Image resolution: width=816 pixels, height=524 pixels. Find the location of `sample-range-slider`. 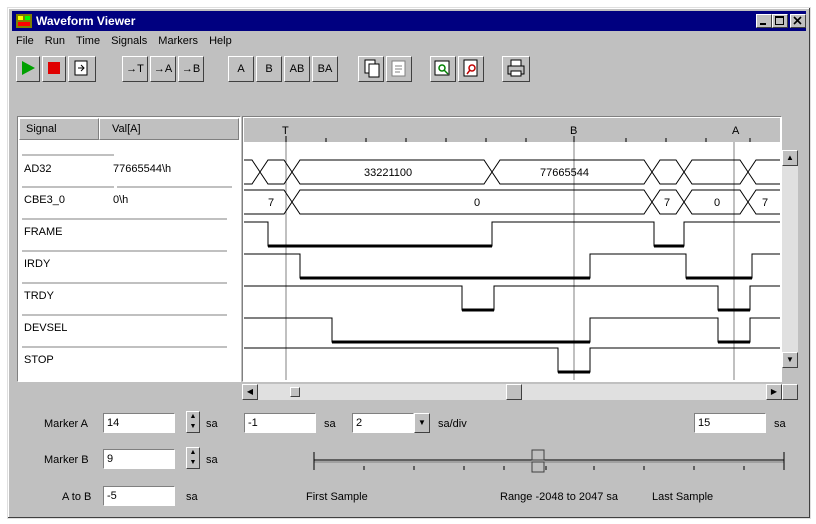

sample-range-slider is located at coordinates (549, 462).